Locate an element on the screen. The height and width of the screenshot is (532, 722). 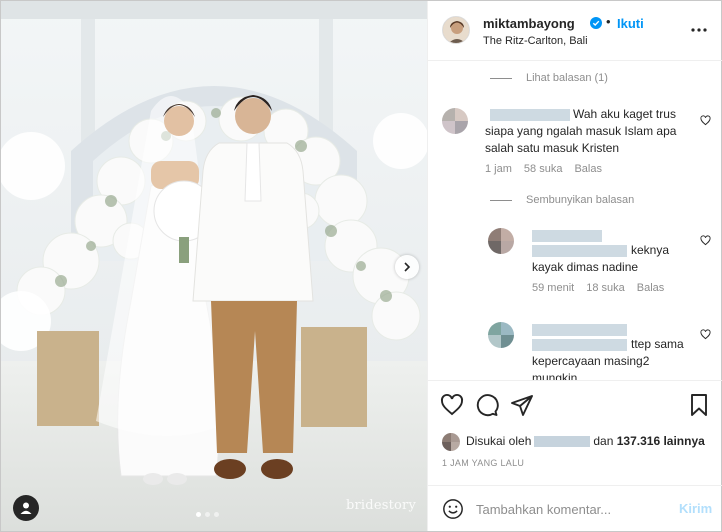
photo-watermark: bridestory is located at coordinates (381, 505).